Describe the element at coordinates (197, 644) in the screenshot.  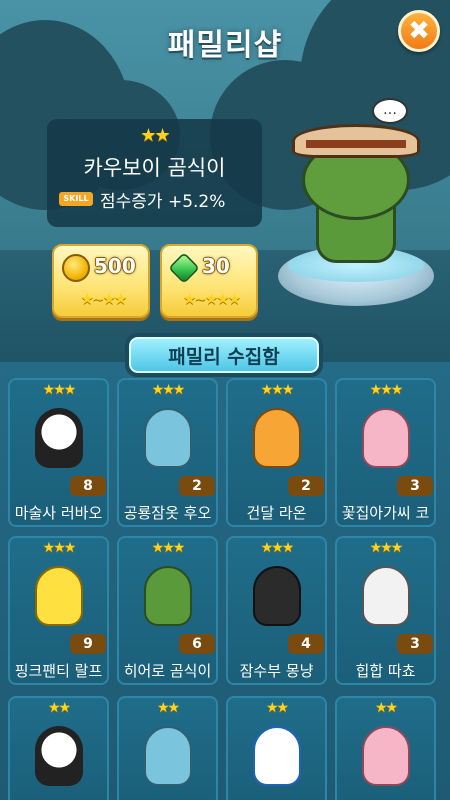
I see `card-level: 6` at that location.